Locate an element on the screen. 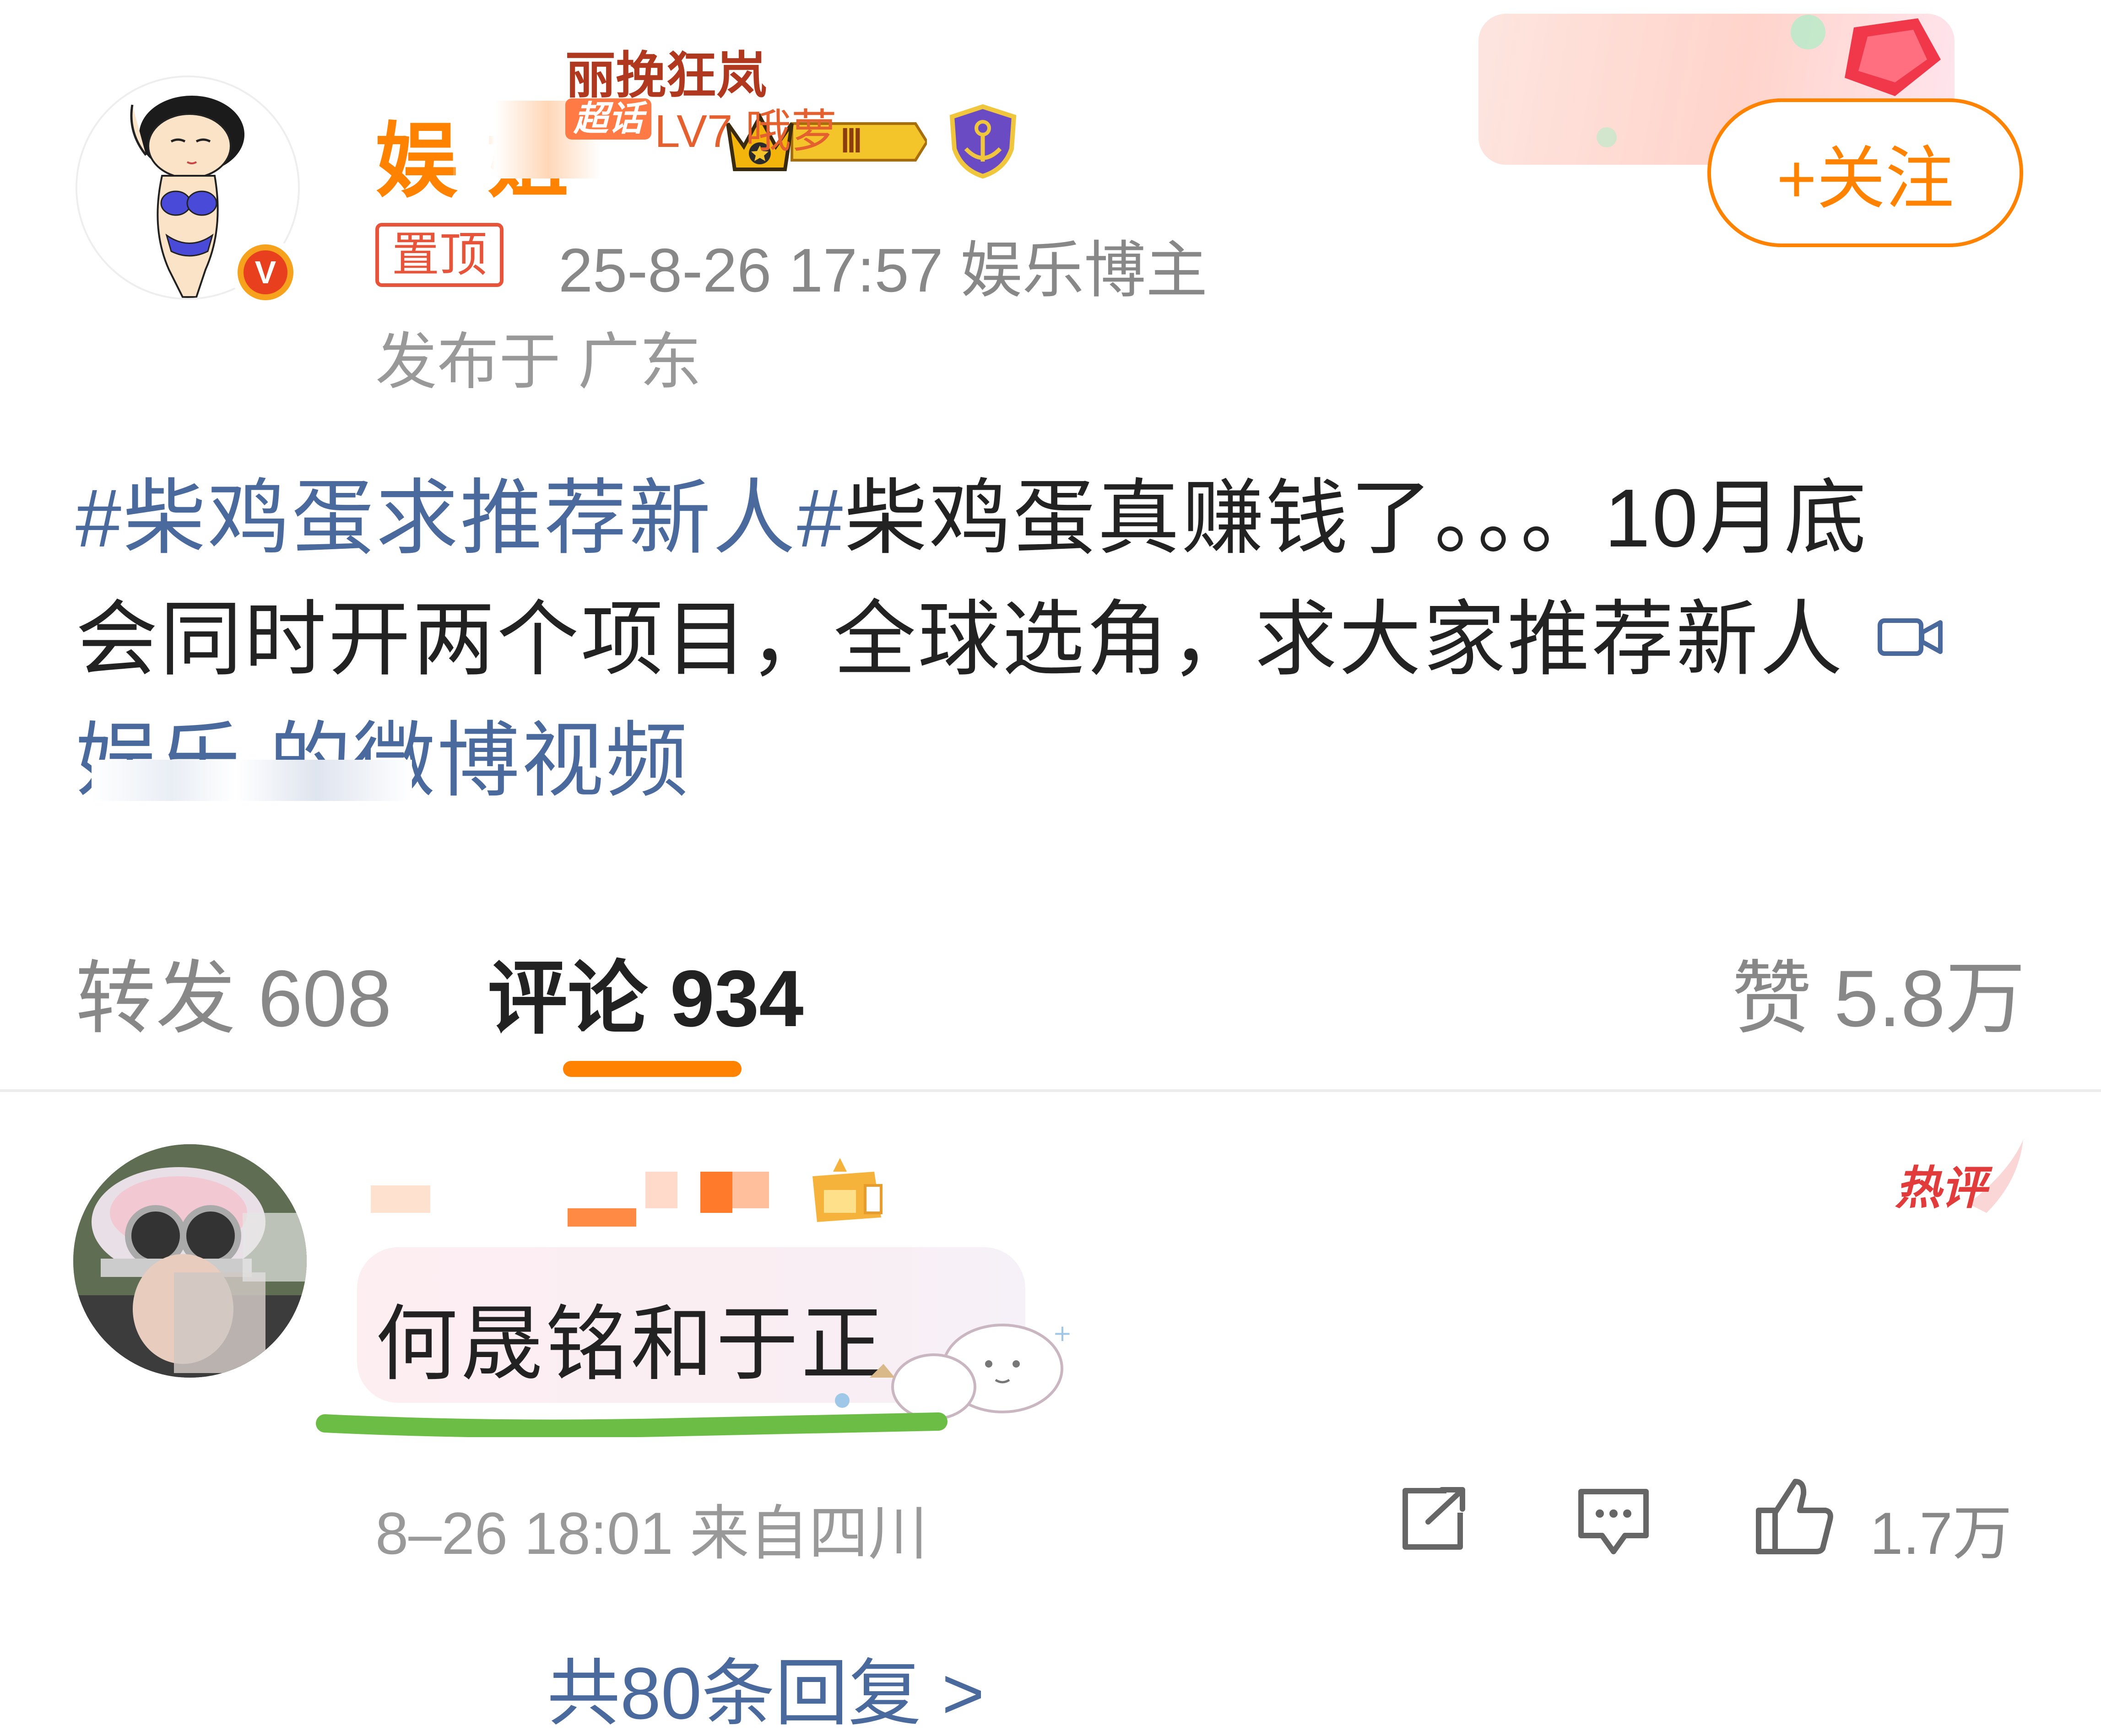 This screenshot has height=1736, width=2101. red-gem-icon is located at coordinates (1893, 57).